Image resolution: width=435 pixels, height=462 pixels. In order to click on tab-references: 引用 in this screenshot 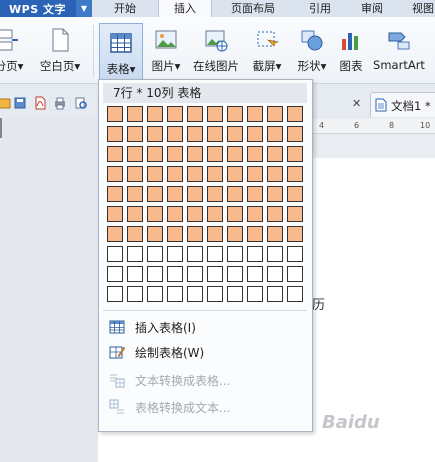, I will do `click(320, 8)`.